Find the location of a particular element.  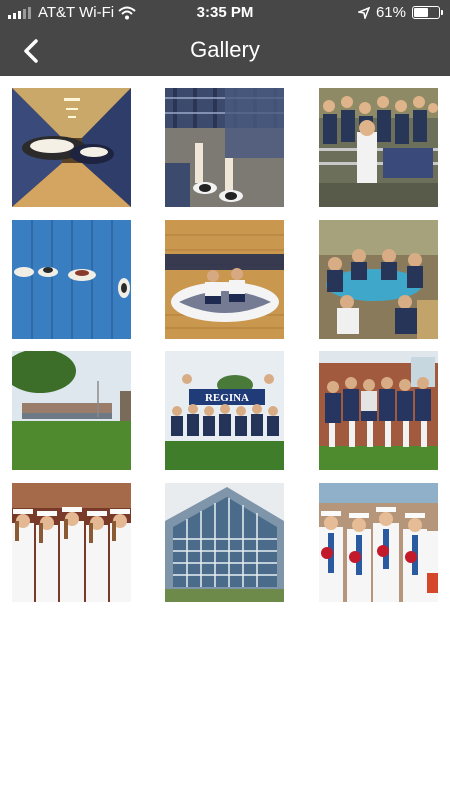

photo-school-building-glass-facade-image is located at coordinates (224, 542).